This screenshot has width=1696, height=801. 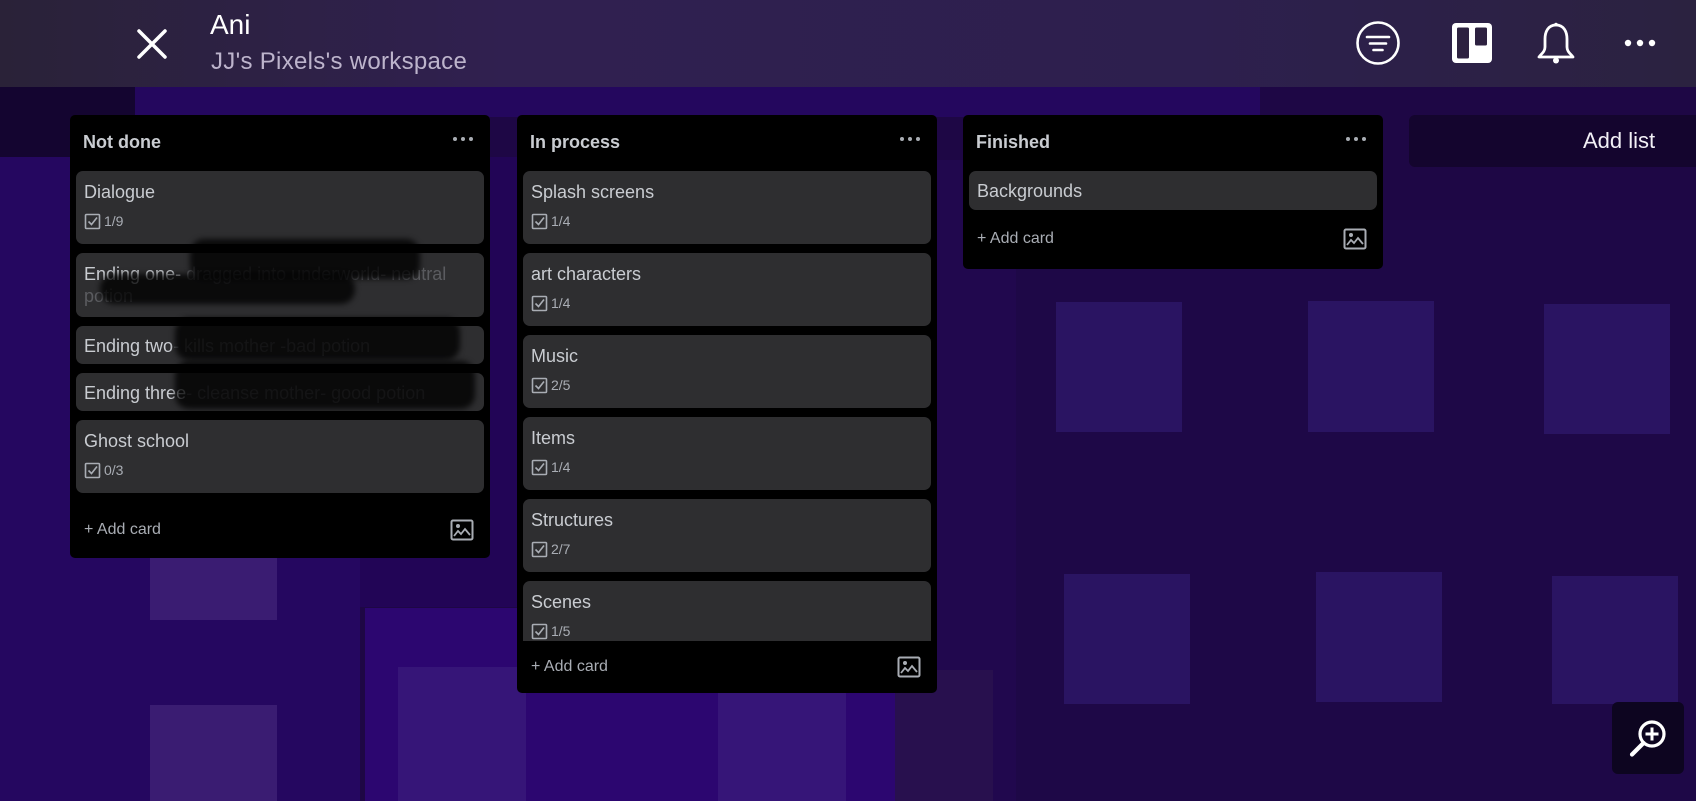 I want to click on add-list-label: Add list, so click(x=1619, y=140).